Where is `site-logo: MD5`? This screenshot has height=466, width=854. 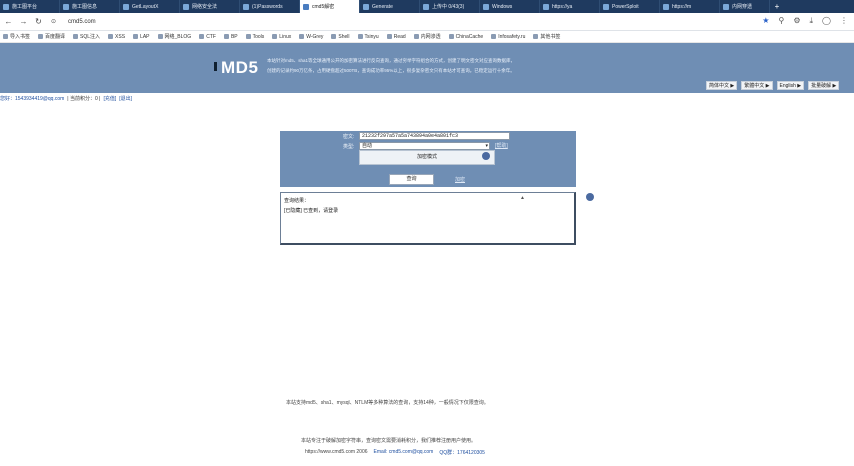
site-logo: MD5 is located at coordinates (239, 68).